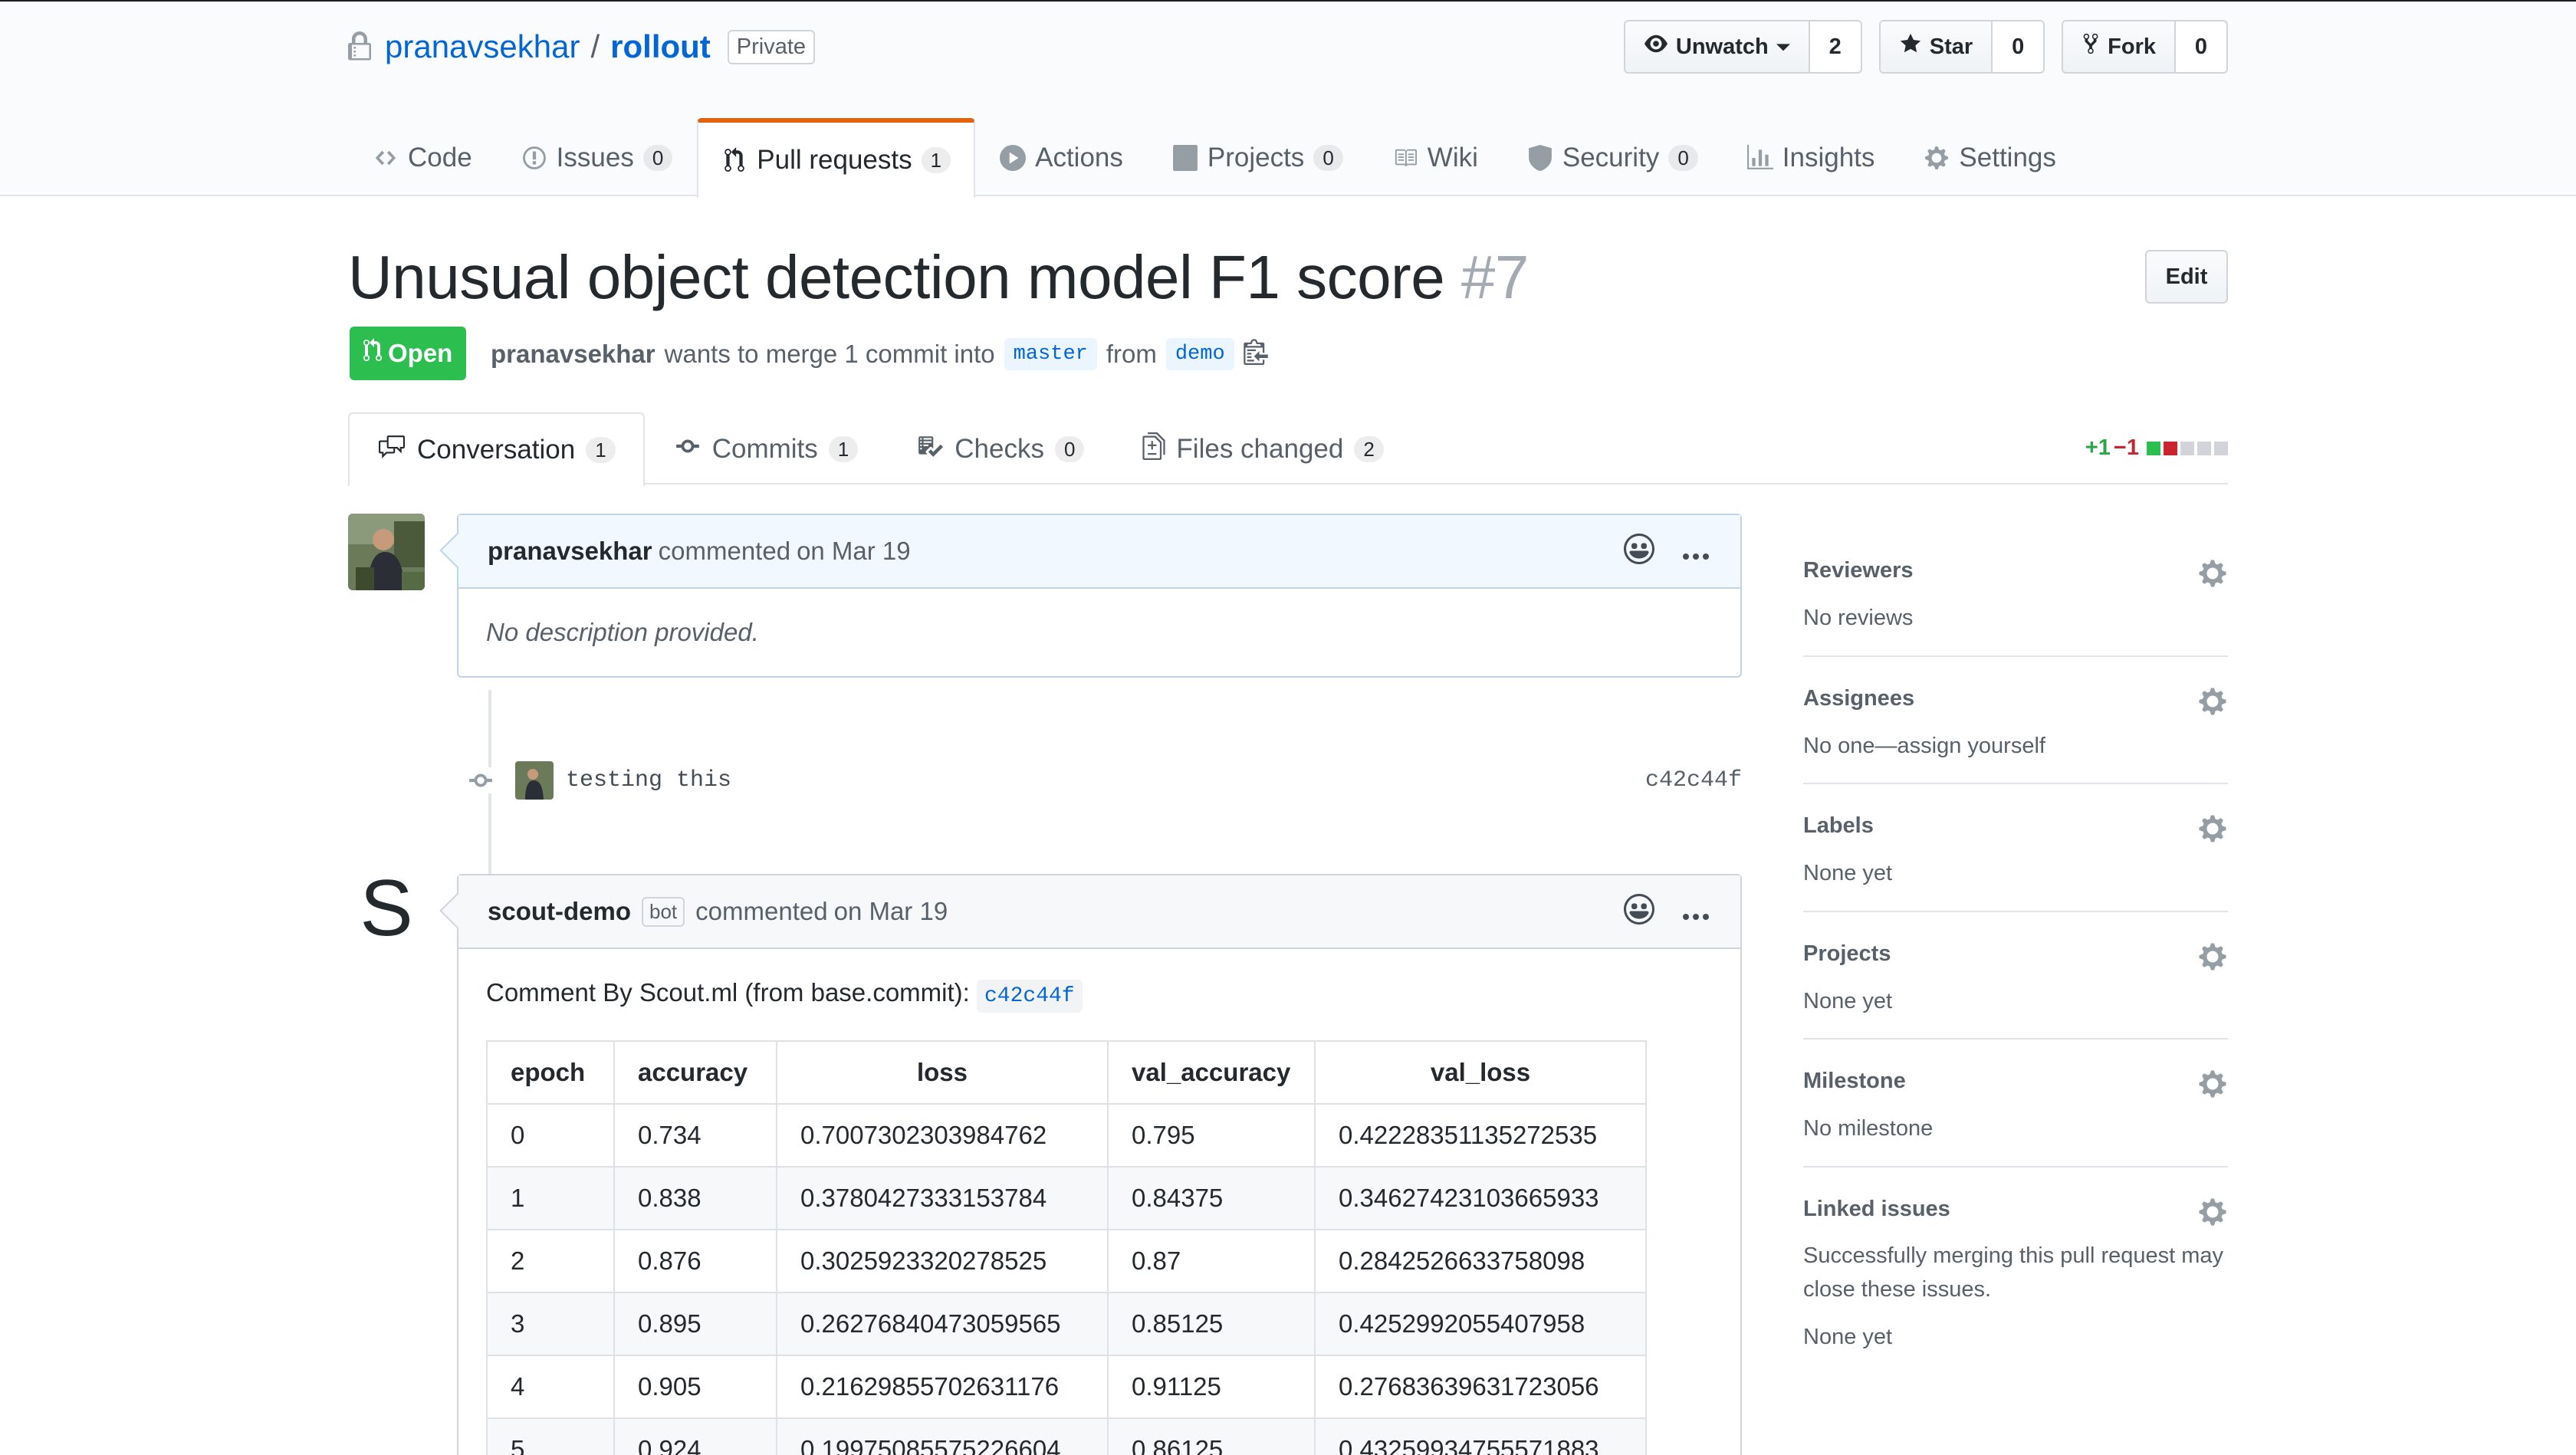  Describe the element at coordinates (2126, 447) in the screenshot. I see `diffstat-deletions: −1` at that location.